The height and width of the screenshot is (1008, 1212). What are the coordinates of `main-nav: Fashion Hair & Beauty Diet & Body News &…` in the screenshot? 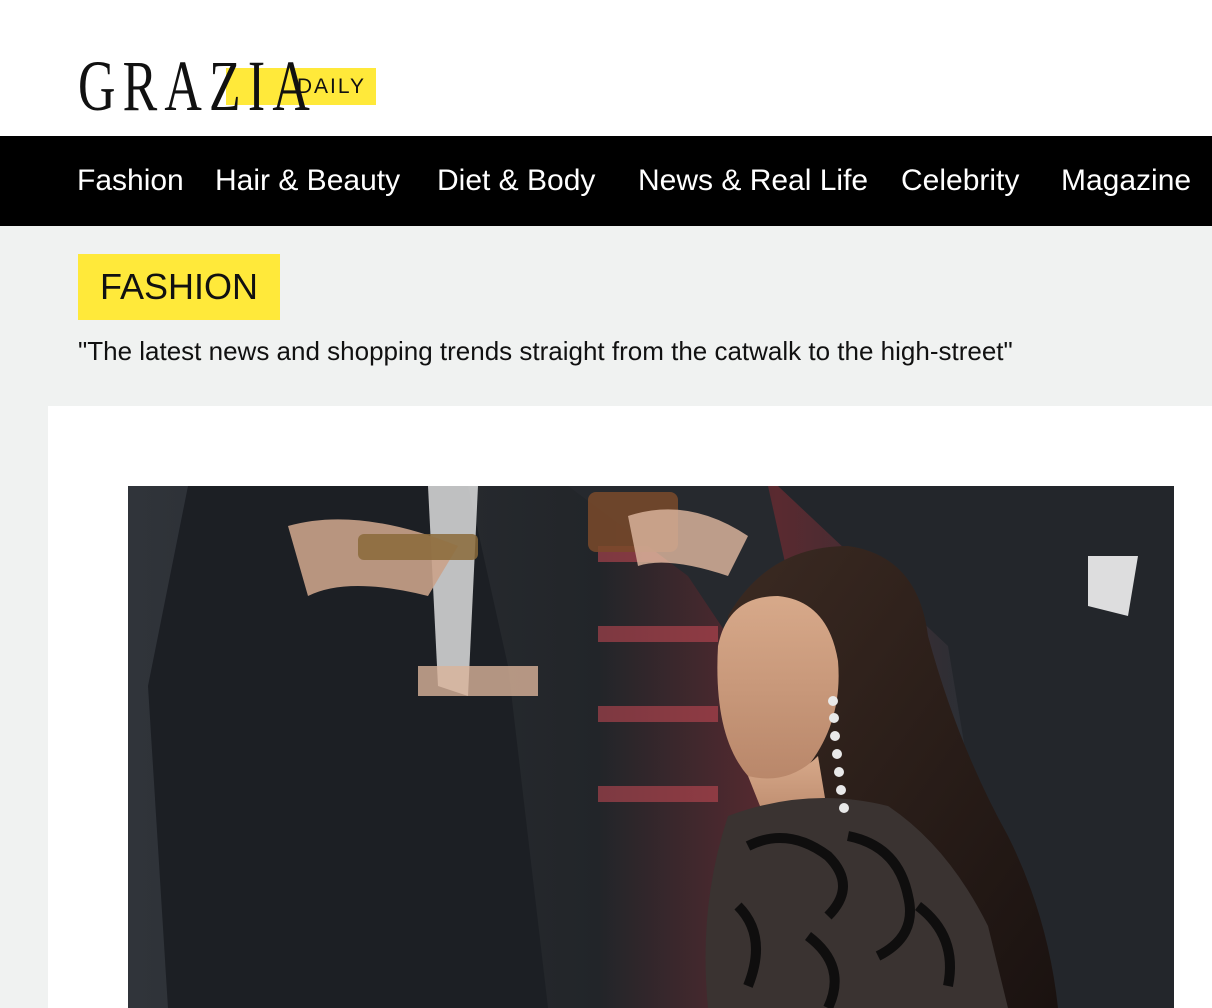 It's located at (606, 181).